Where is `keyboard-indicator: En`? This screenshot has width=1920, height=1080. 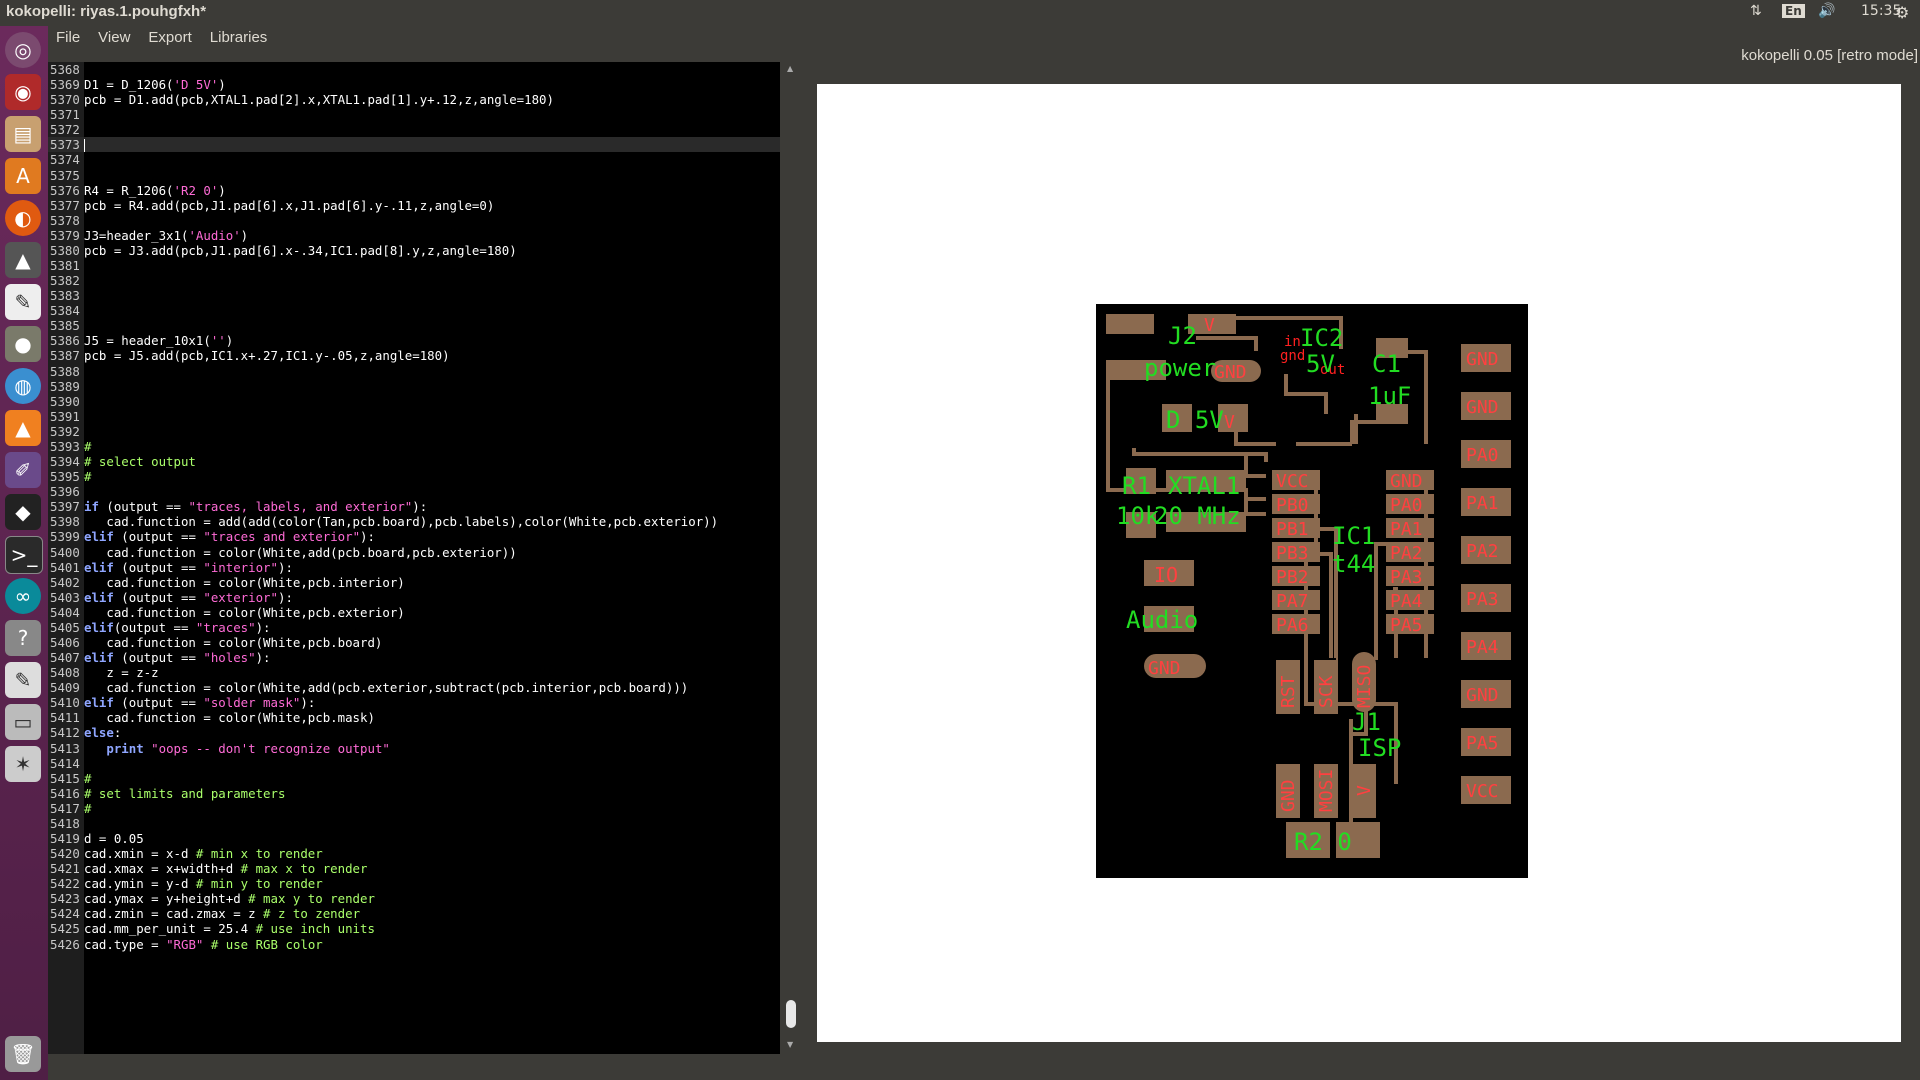
keyboard-indicator: En is located at coordinates (1793, 11).